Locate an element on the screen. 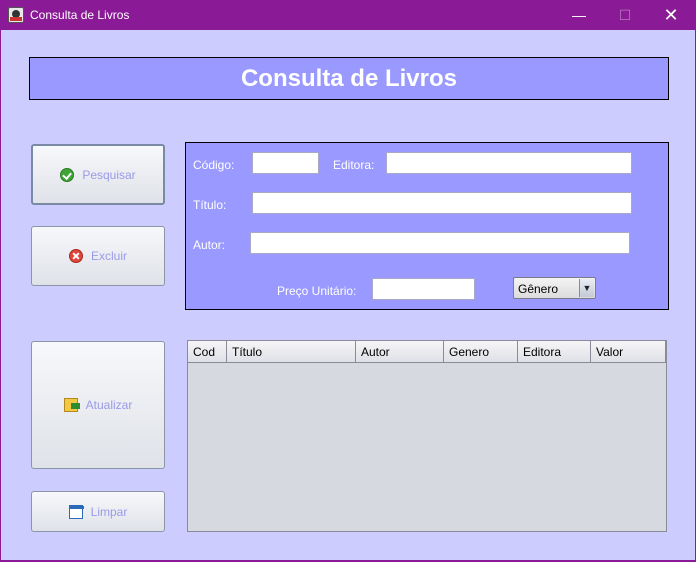 This screenshot has width=696, height=562. close-button: ✕ is located at coordinates (671, 15).